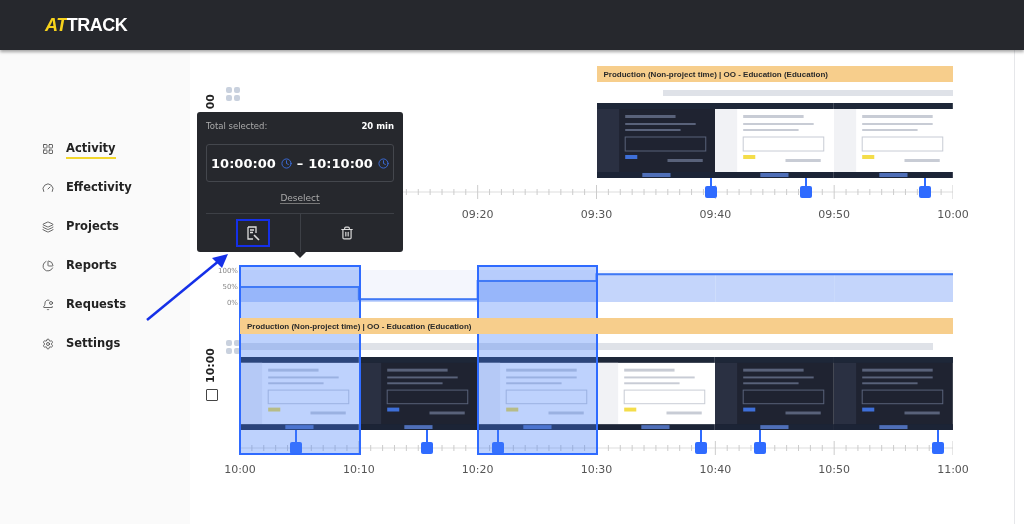  Describe the element at coordinates (93, 344) in the screenshot. I see `nav-item: Settings` at that location.